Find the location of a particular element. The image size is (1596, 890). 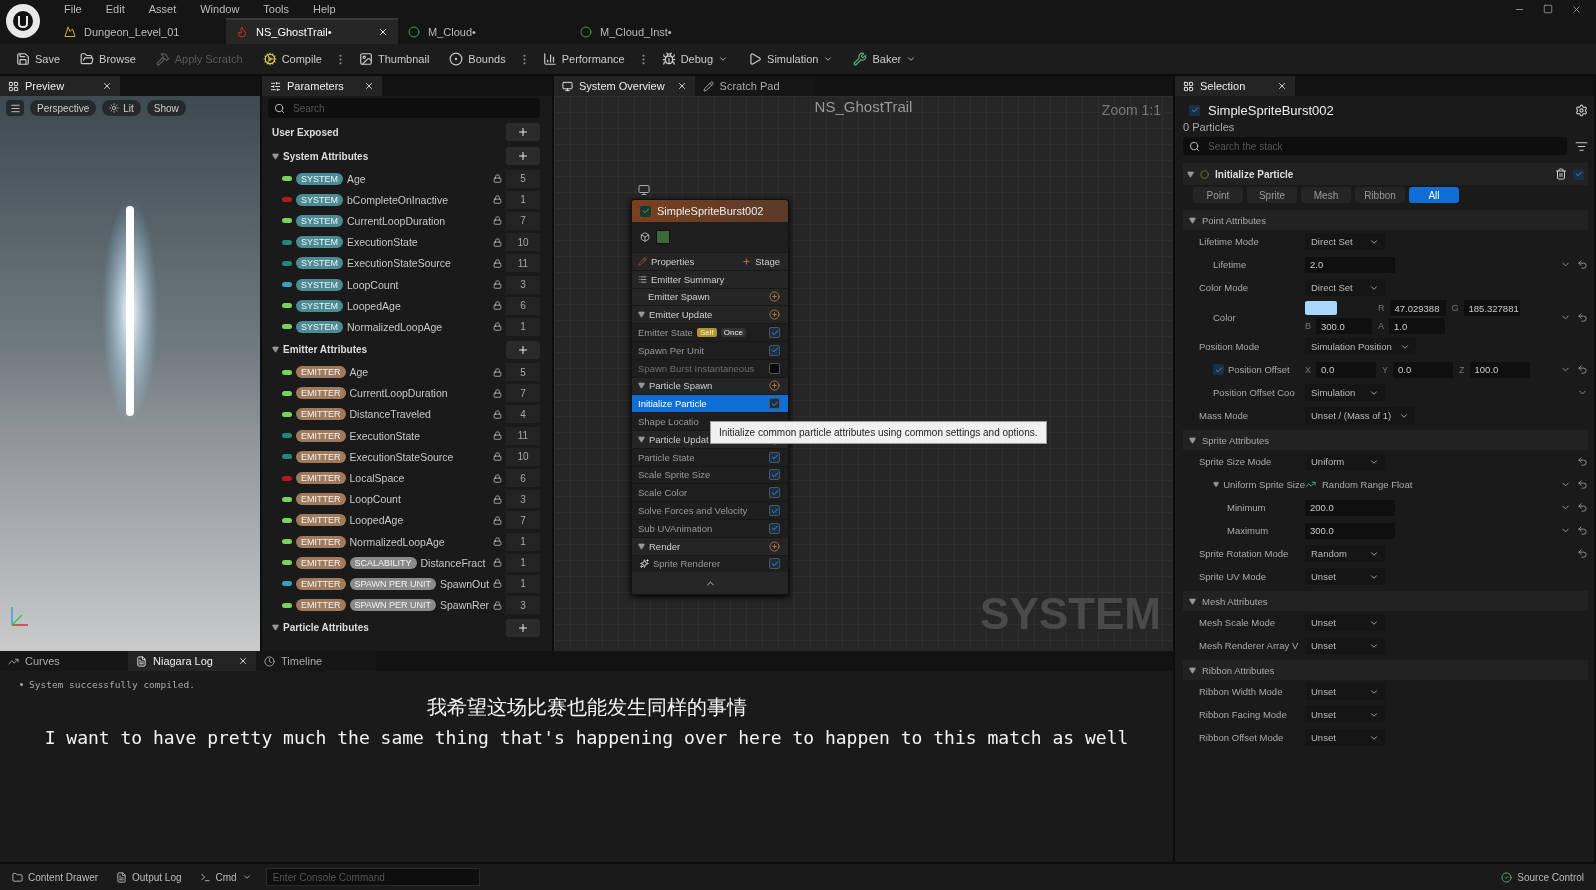

attribute-label: Position Mode is located at coordinates (1229, 346).